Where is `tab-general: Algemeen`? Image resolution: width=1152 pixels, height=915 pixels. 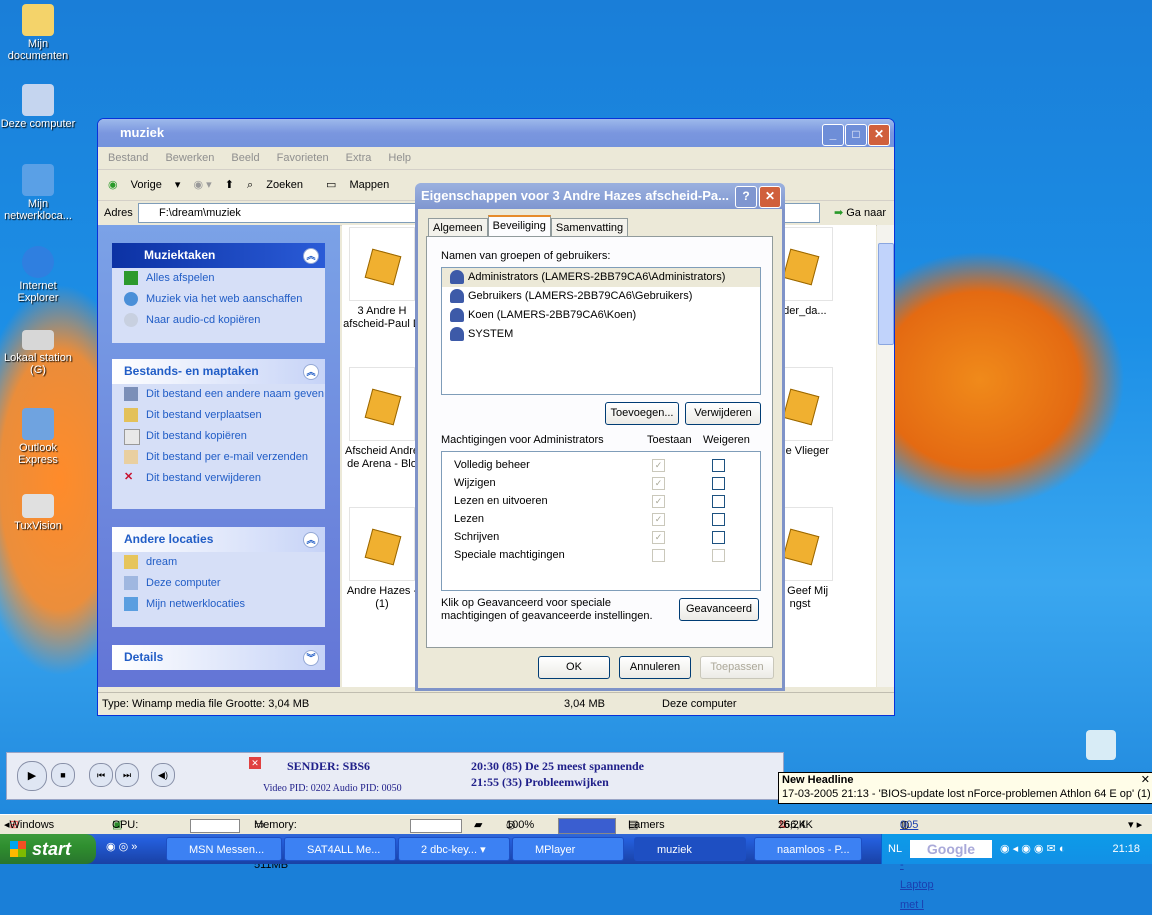 tab-general: Algemeen is located at coordinates (458, 227).